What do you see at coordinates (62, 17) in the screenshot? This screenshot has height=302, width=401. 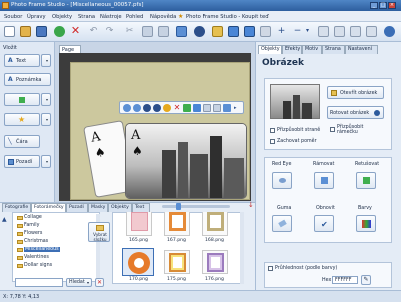 I see `menu-objekty: Objekty` at bounding box center [62, 17].